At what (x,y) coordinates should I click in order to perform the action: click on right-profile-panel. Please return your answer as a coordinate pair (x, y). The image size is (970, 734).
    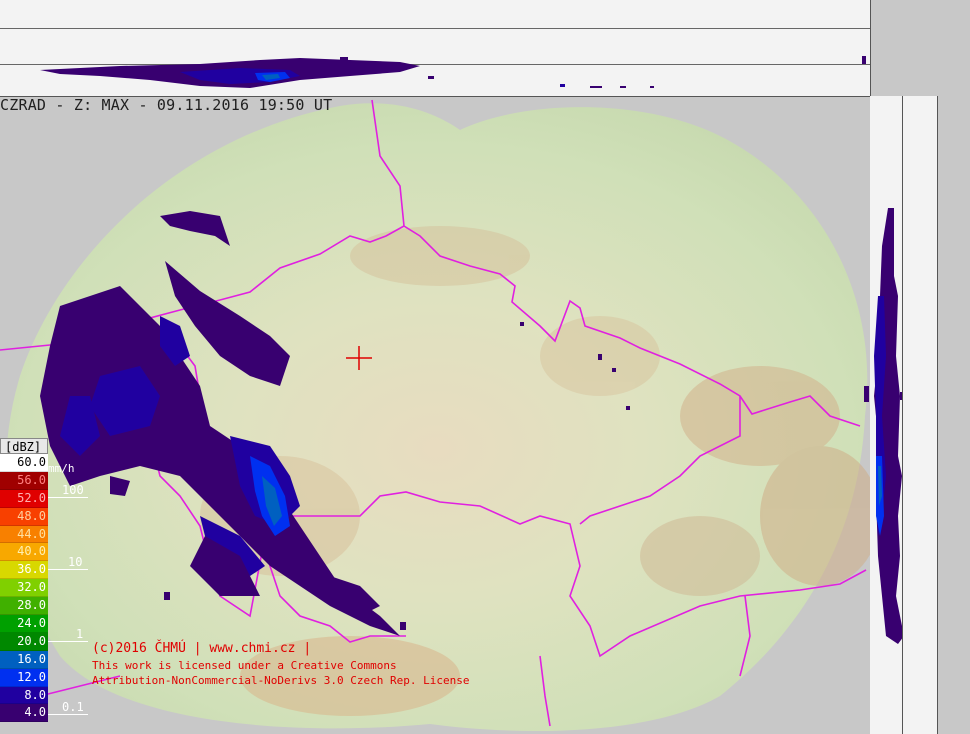
    Looking at the image, I should click on (886, 415).